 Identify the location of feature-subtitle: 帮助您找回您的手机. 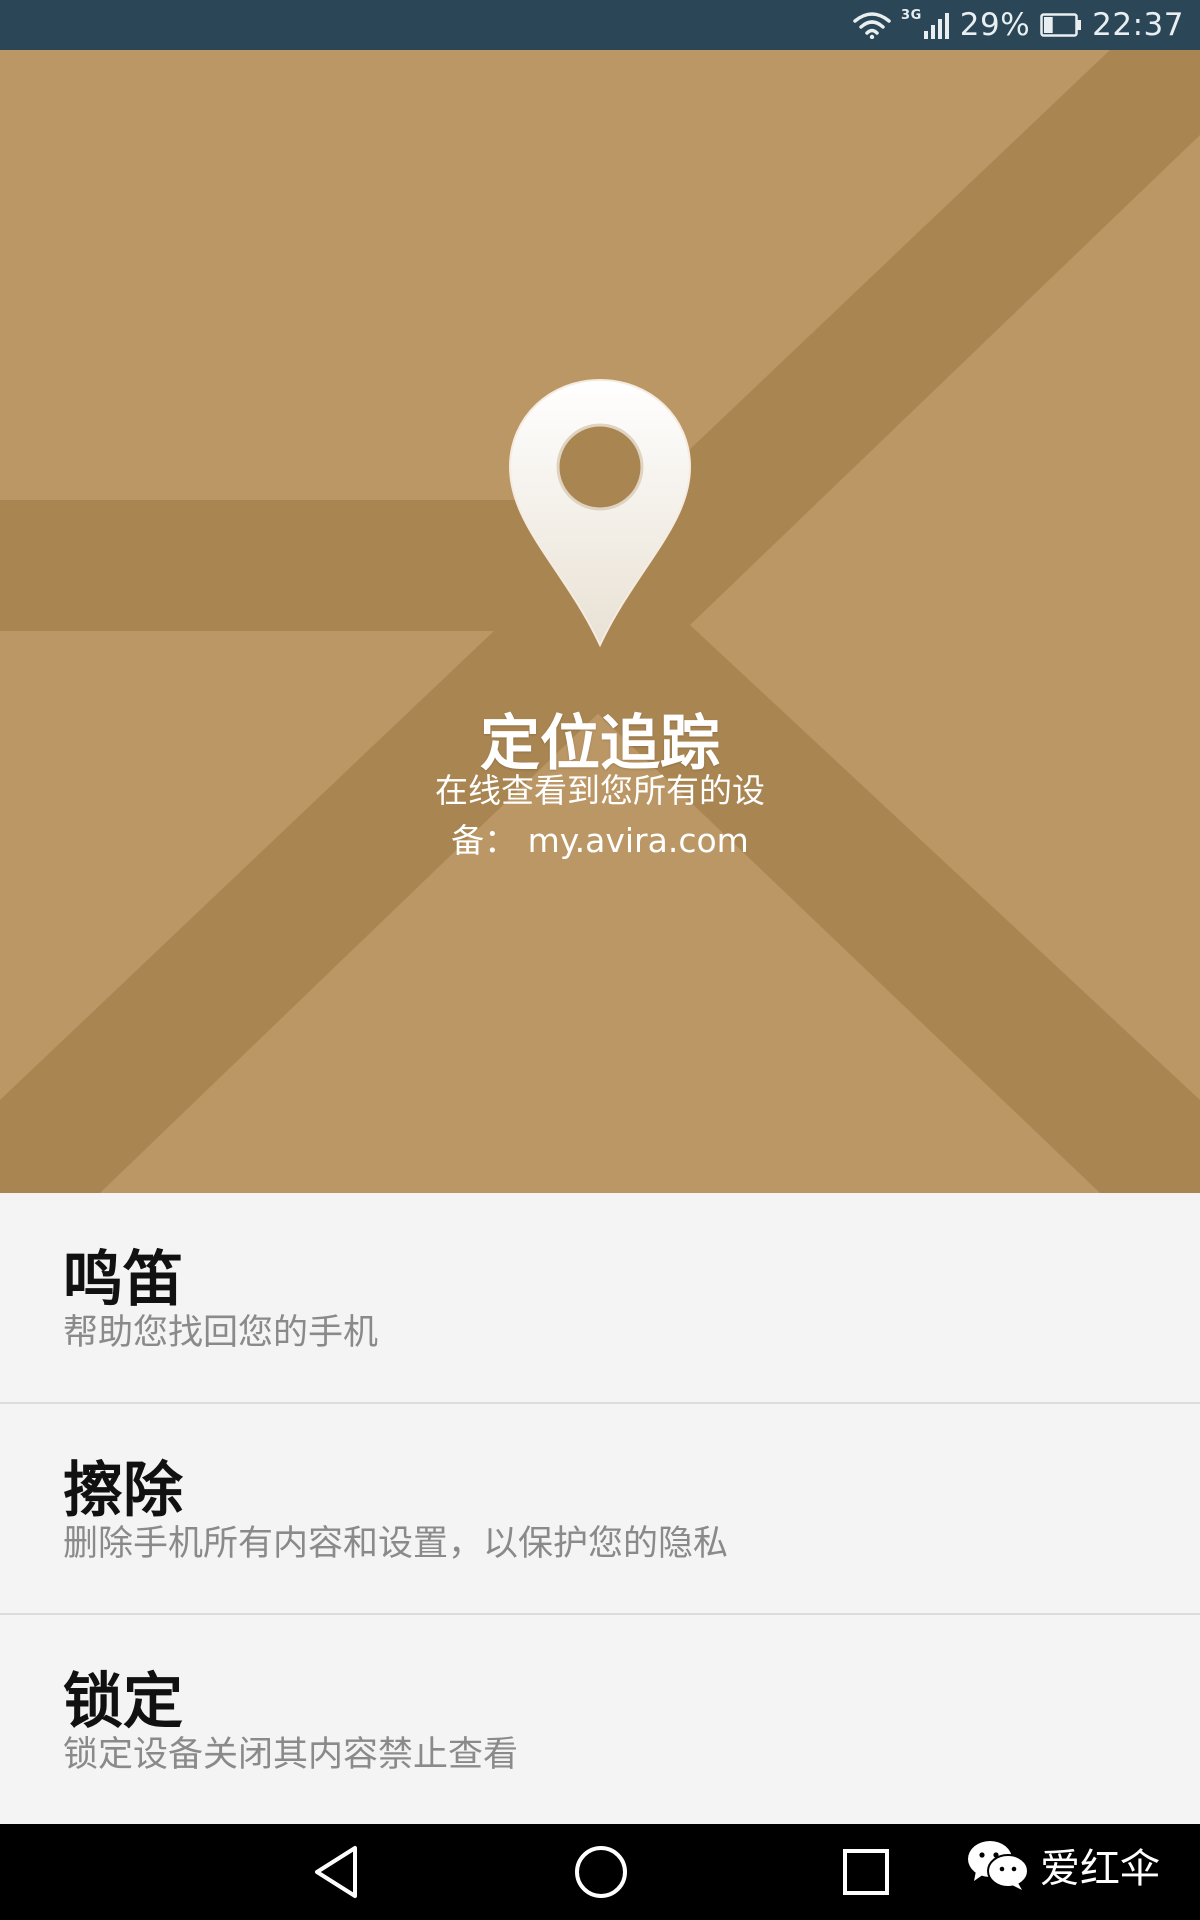
(221, 1333).